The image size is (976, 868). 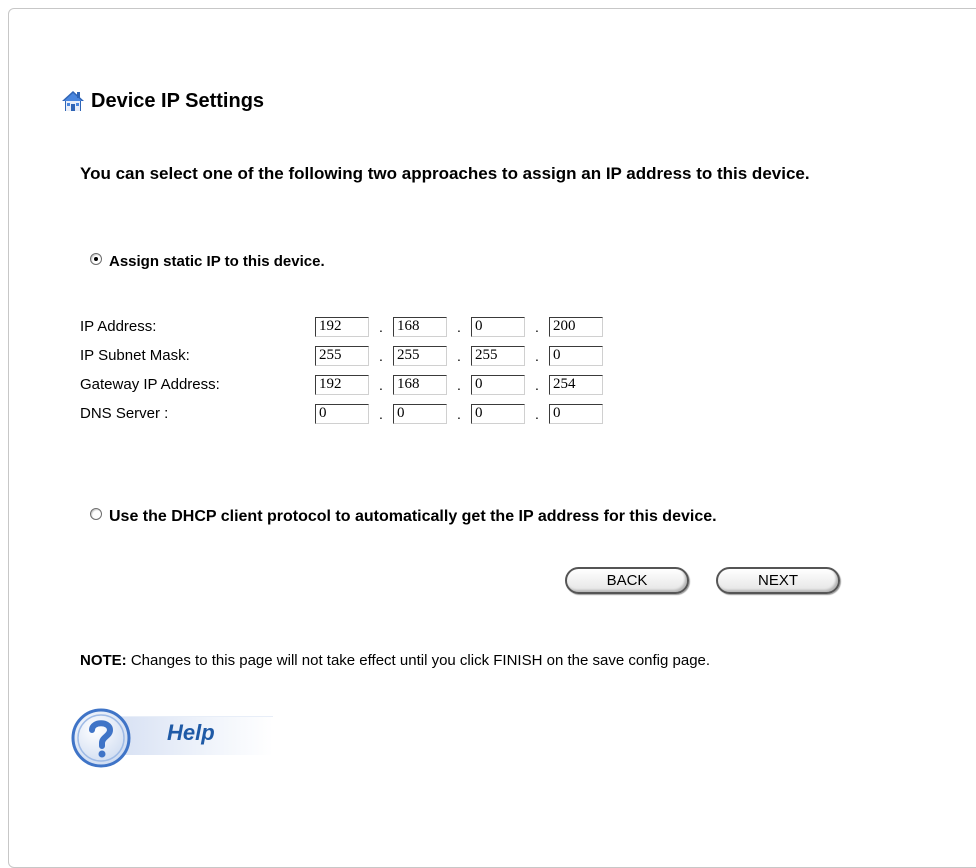 I want to click on ip-address-row: IP Address: . . ., so click(x=341, y=326).